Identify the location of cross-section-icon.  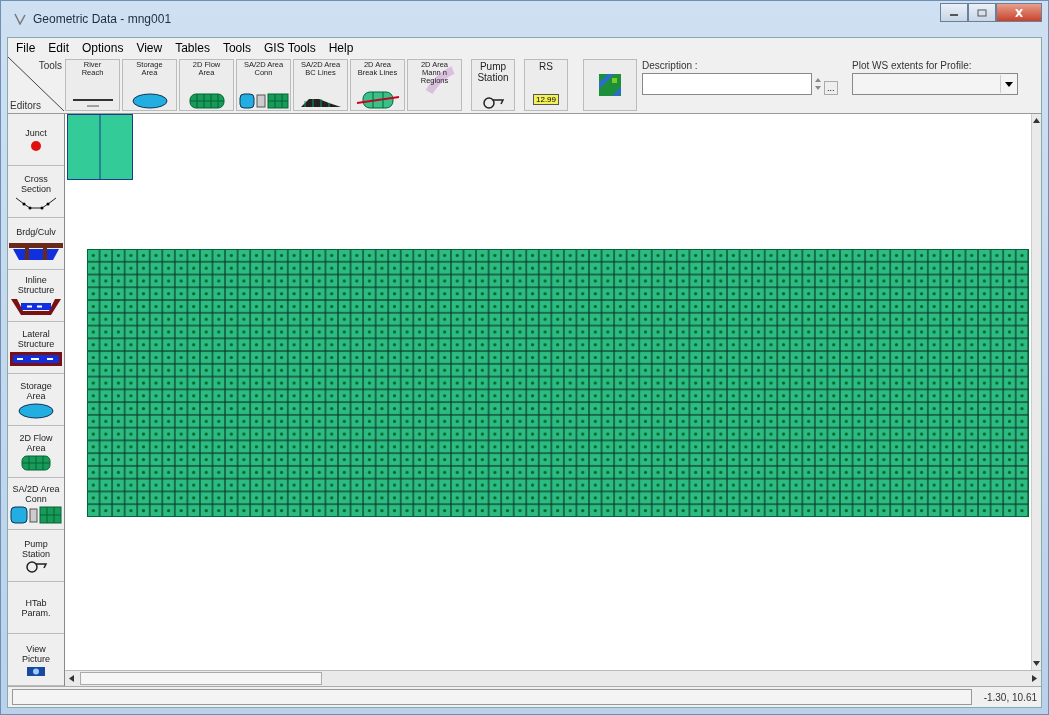
(36, 202).